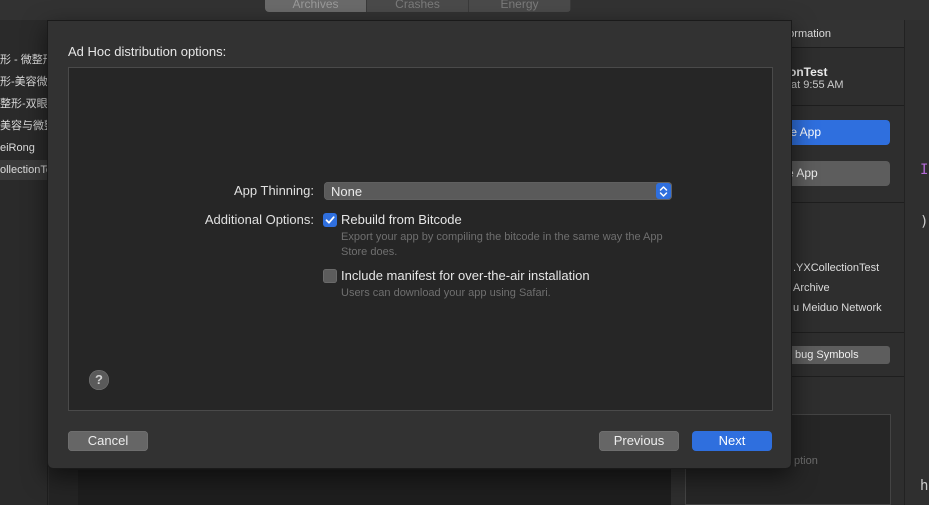 This screenshot has height=505, width=929. What do you see at coordinates (837, 308) in the screenshot?
I see `info-team: u Meiduo Network` at bounding box center [837, 308].